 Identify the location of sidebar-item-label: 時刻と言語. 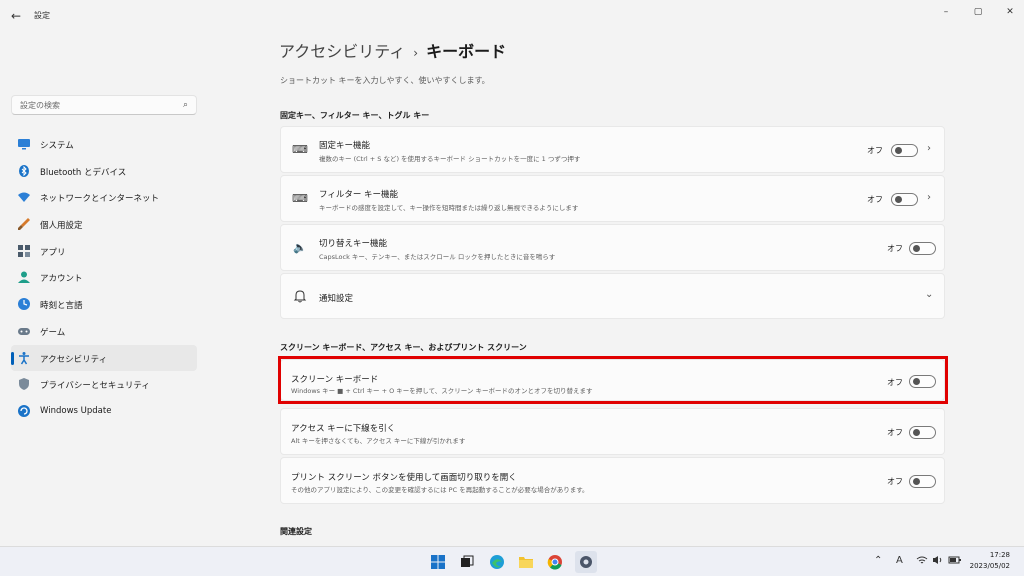
(61, 306).